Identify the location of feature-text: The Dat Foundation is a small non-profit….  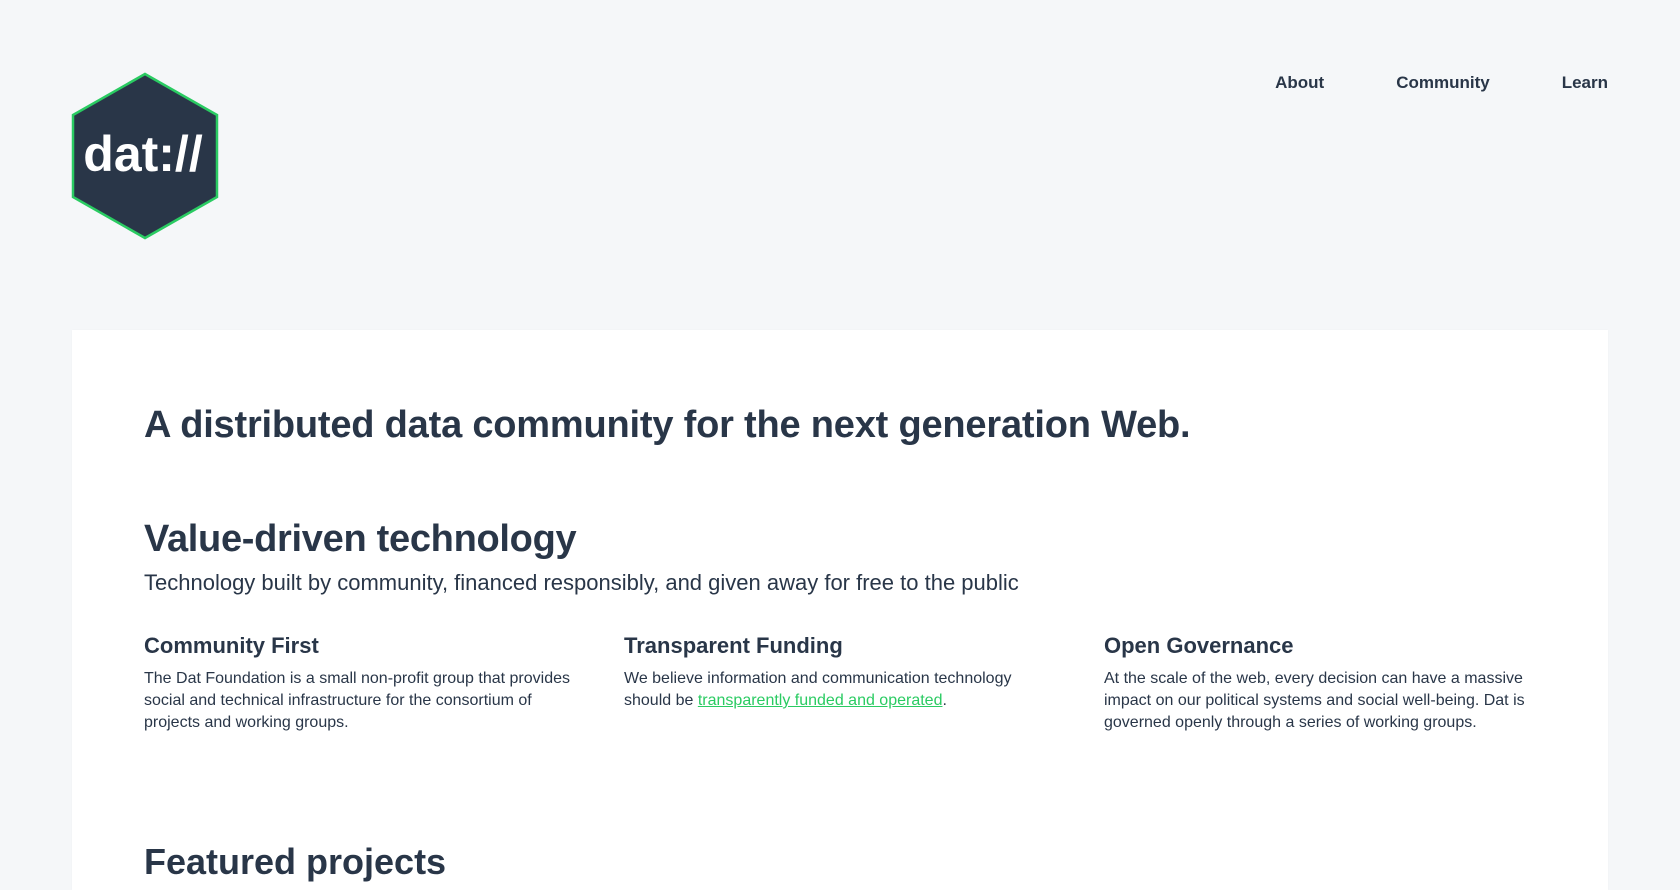
(357, 700).